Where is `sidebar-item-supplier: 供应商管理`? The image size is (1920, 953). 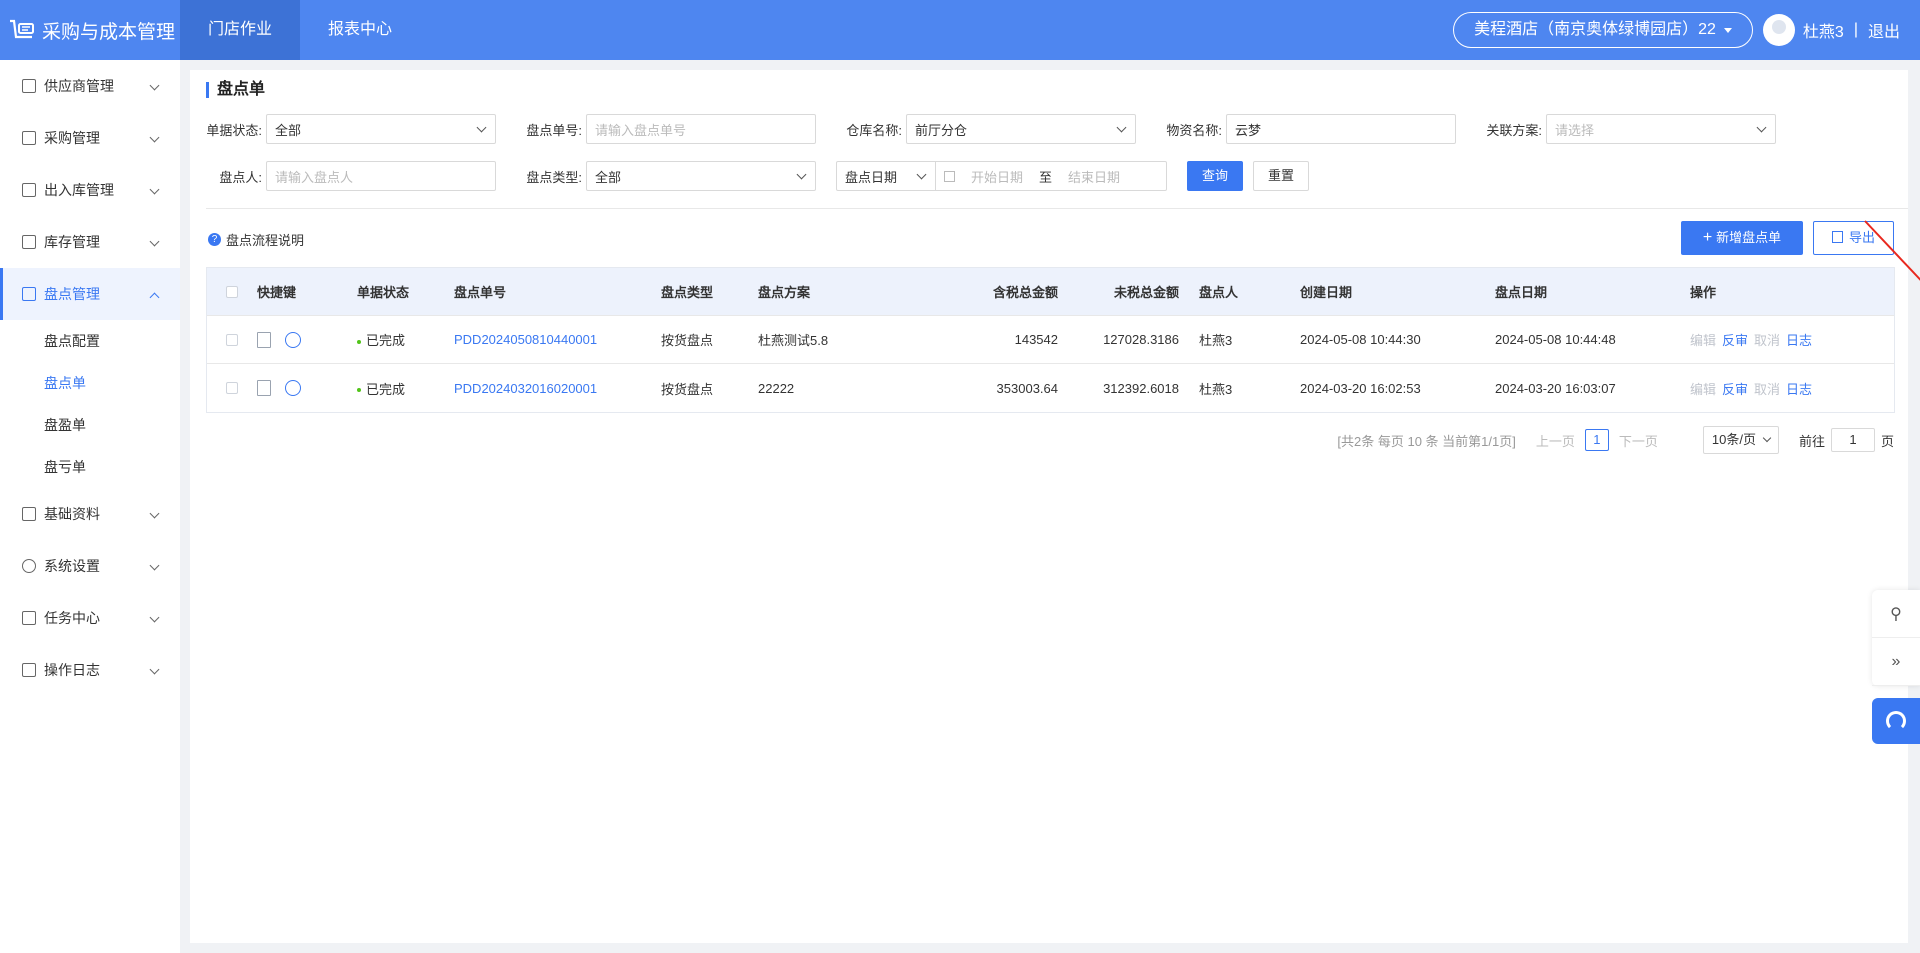 sidebar-item-supplier: 供应商管理 is located at coordinates (90, 86).